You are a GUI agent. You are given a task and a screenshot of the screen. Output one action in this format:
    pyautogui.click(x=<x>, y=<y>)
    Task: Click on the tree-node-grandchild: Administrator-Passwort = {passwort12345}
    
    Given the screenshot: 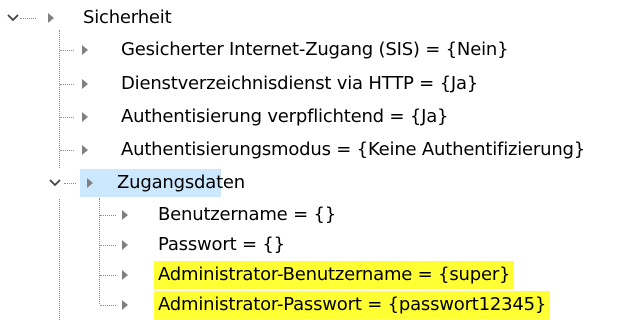 What is the action you would take?
    pyautogui.click(x=309, y=305)
    